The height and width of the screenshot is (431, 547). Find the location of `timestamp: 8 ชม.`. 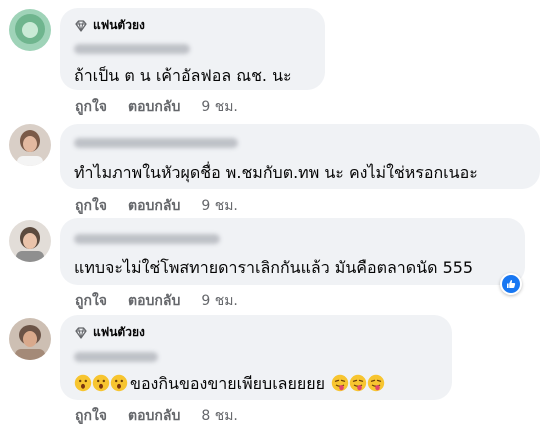

timestamp: 8 ชม. is located at coordinates (219, 416).